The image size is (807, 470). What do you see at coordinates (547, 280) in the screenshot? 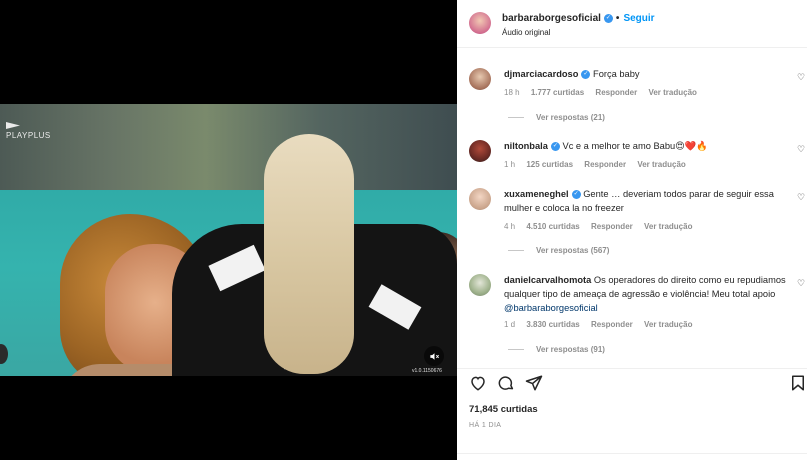
I see `comment-username: danielcarvalhomota` at bounding box center [547, 280].